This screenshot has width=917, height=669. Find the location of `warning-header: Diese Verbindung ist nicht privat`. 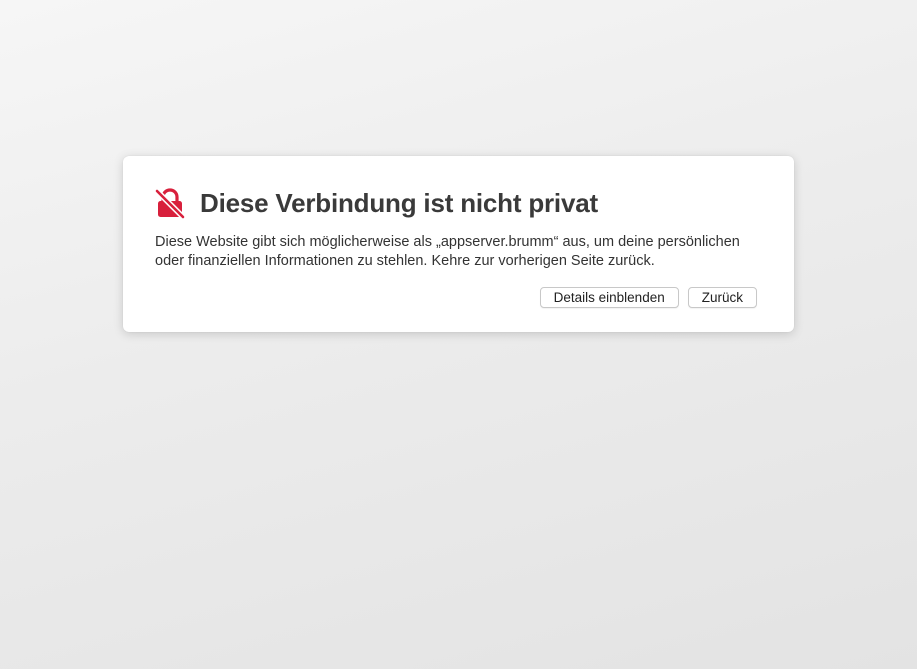

warning-header: Diese Verbindung ist nicht privat is located at coordinates (376, 203).